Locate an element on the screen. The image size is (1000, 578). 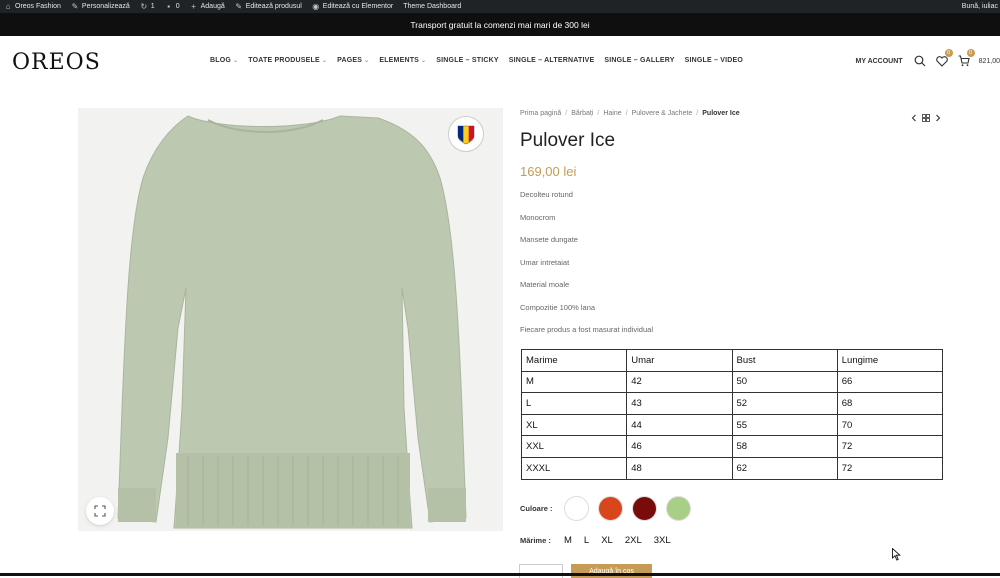
feature-item: Fiecare produs a fost masurat individual is located at coordinates (586, 329).